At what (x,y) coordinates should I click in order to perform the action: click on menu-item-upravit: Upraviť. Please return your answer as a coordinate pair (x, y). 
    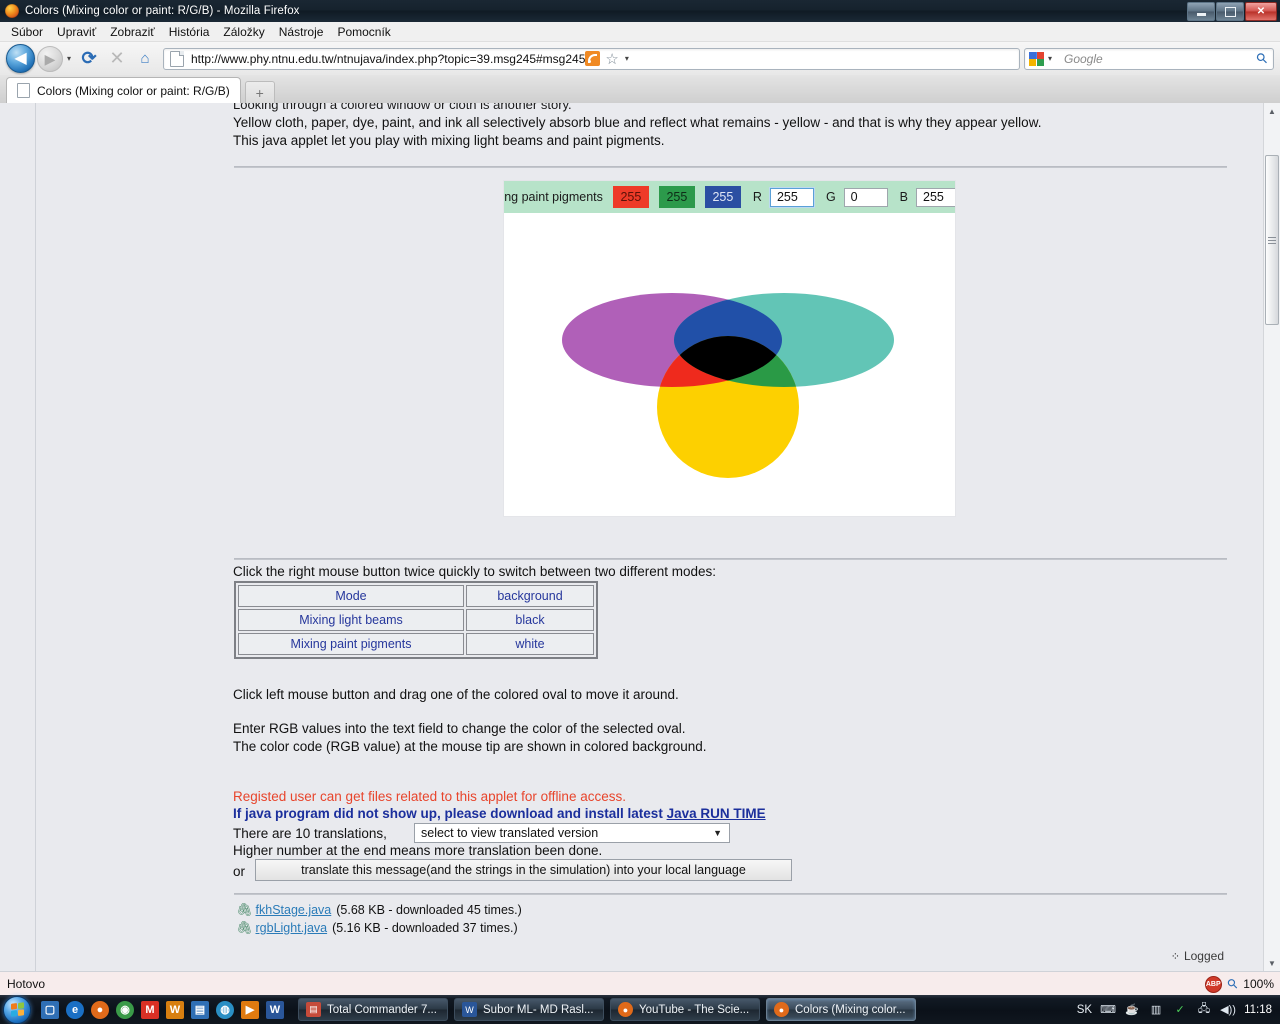
    Looking at the image, I should click on (76, 32).